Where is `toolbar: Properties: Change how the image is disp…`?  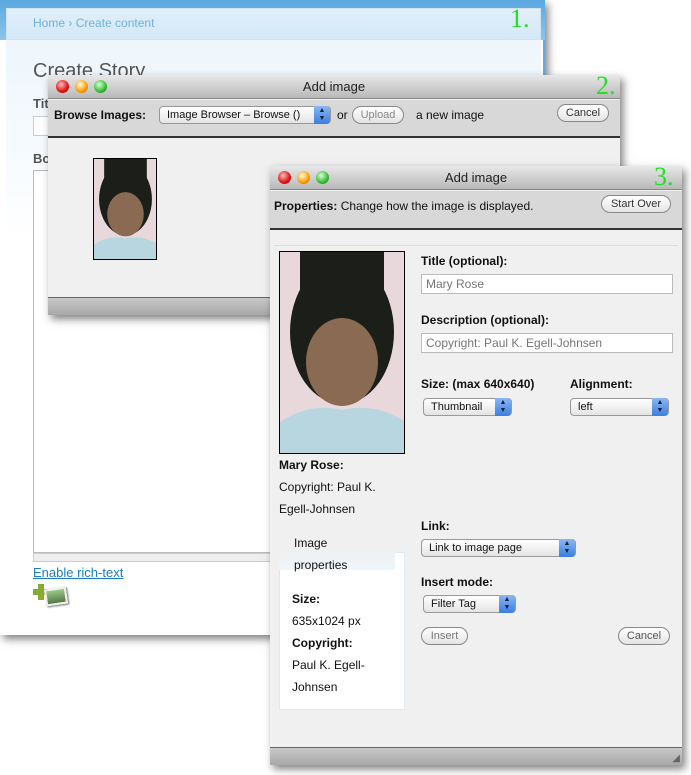 toolbar: Properties: Change how the image is disp… is located at coordinates (476, 210).